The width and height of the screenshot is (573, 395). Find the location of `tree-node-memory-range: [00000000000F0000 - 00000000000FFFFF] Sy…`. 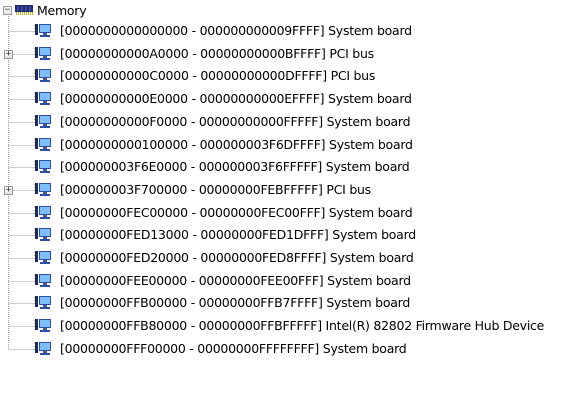

tree-node-memory-range: [00000000000F0000 - 00000000000FFFFF] Sy… is located at coordinates (286, 122).